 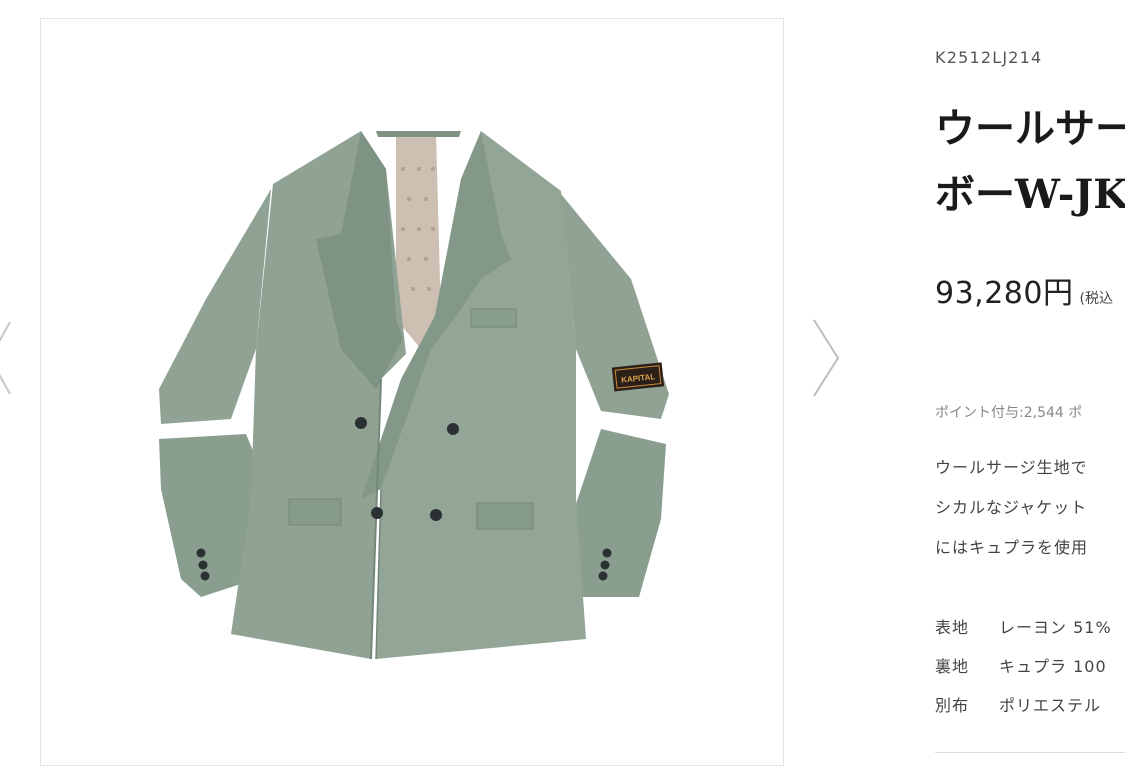 I want to click on product-description: ウールサージ生地で シカルなジャケット にはキュプラを使用, so click(x=1011, y=508).